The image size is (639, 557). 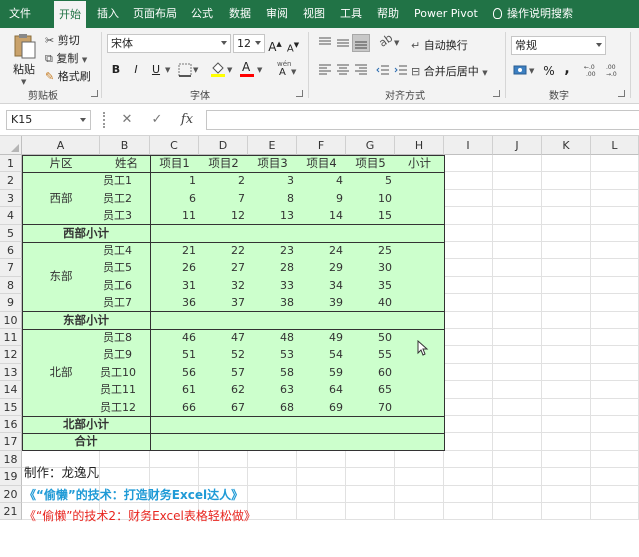 I want to click on formula-input, so click(x=422, y=120).